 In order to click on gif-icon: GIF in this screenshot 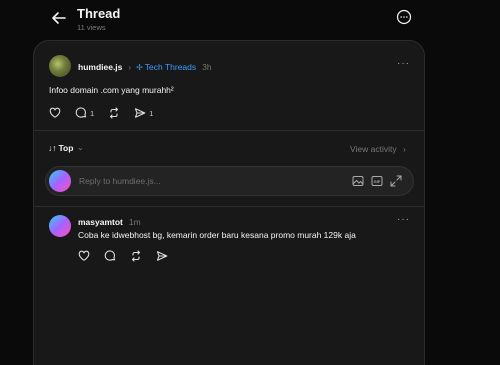, I will do `click(377, 181)`.